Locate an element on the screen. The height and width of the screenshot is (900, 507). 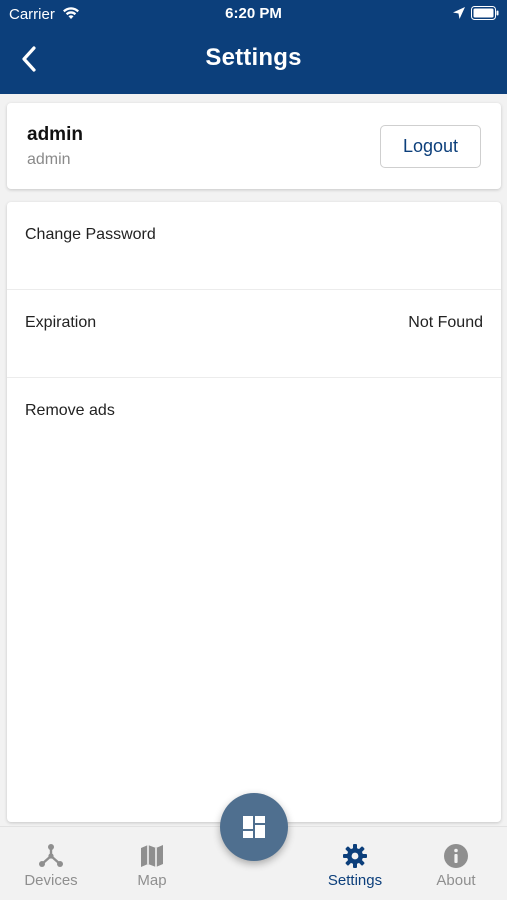
dashboard-fab-button is located at coordinates (254, 827).